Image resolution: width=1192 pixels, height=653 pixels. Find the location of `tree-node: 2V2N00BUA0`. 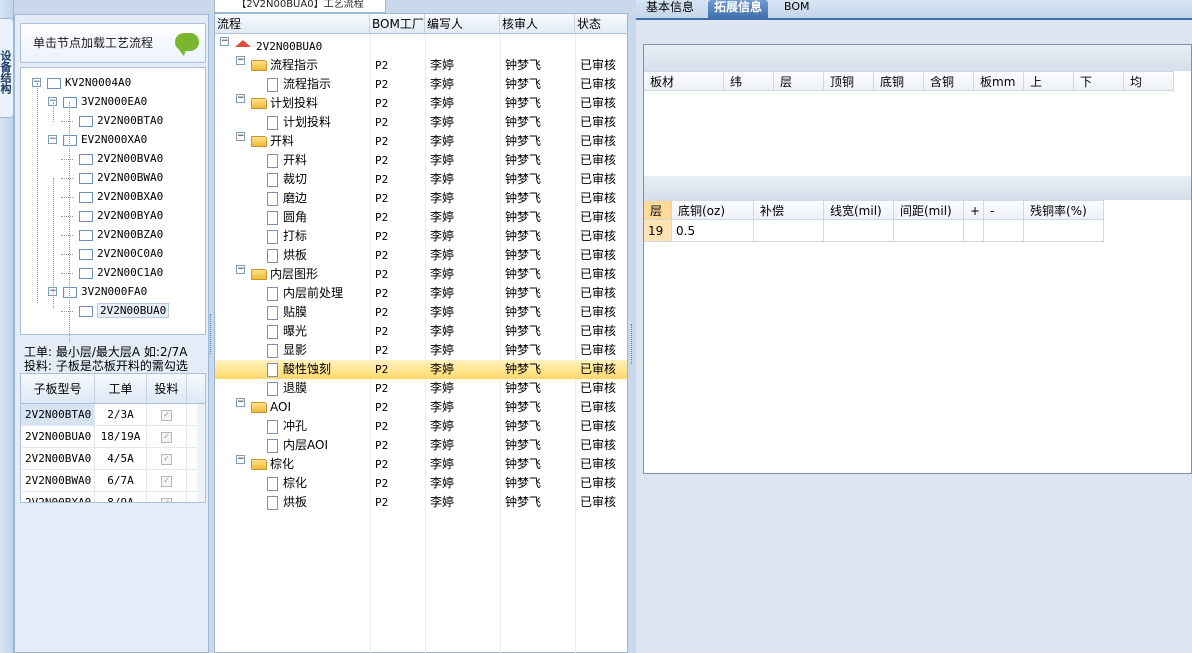

tree-node: 2V2N00BUA0 is located at coordinates (124, 310).